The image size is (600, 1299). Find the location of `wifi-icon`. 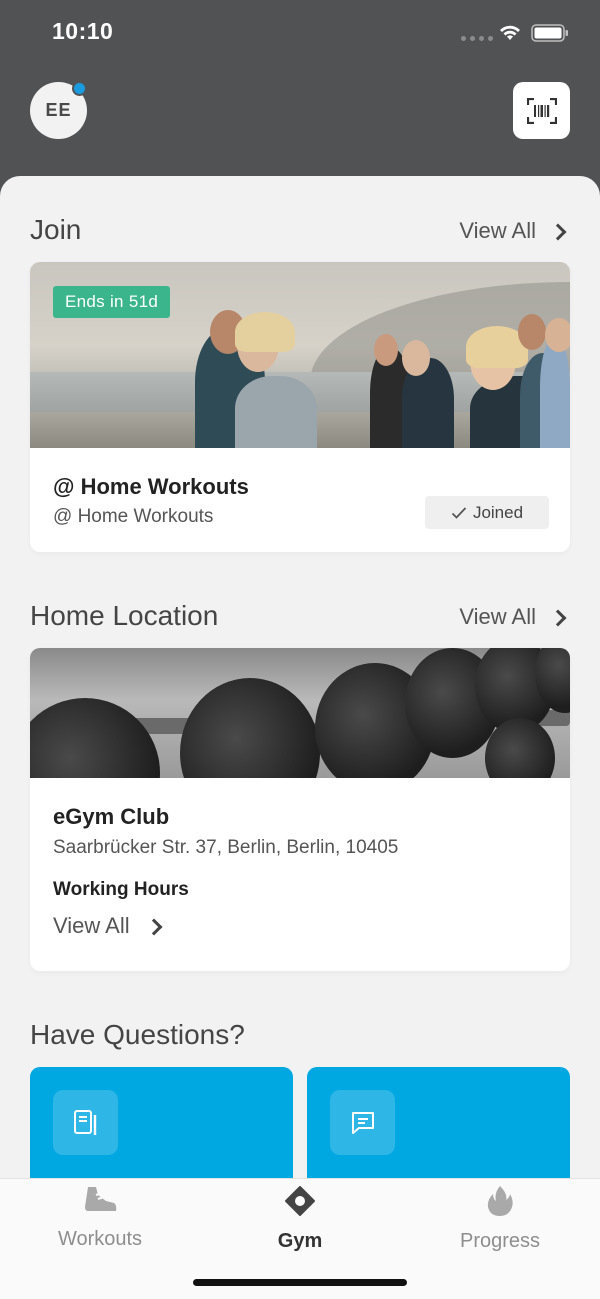

wifi-icon is located at coordinates (510, 32).